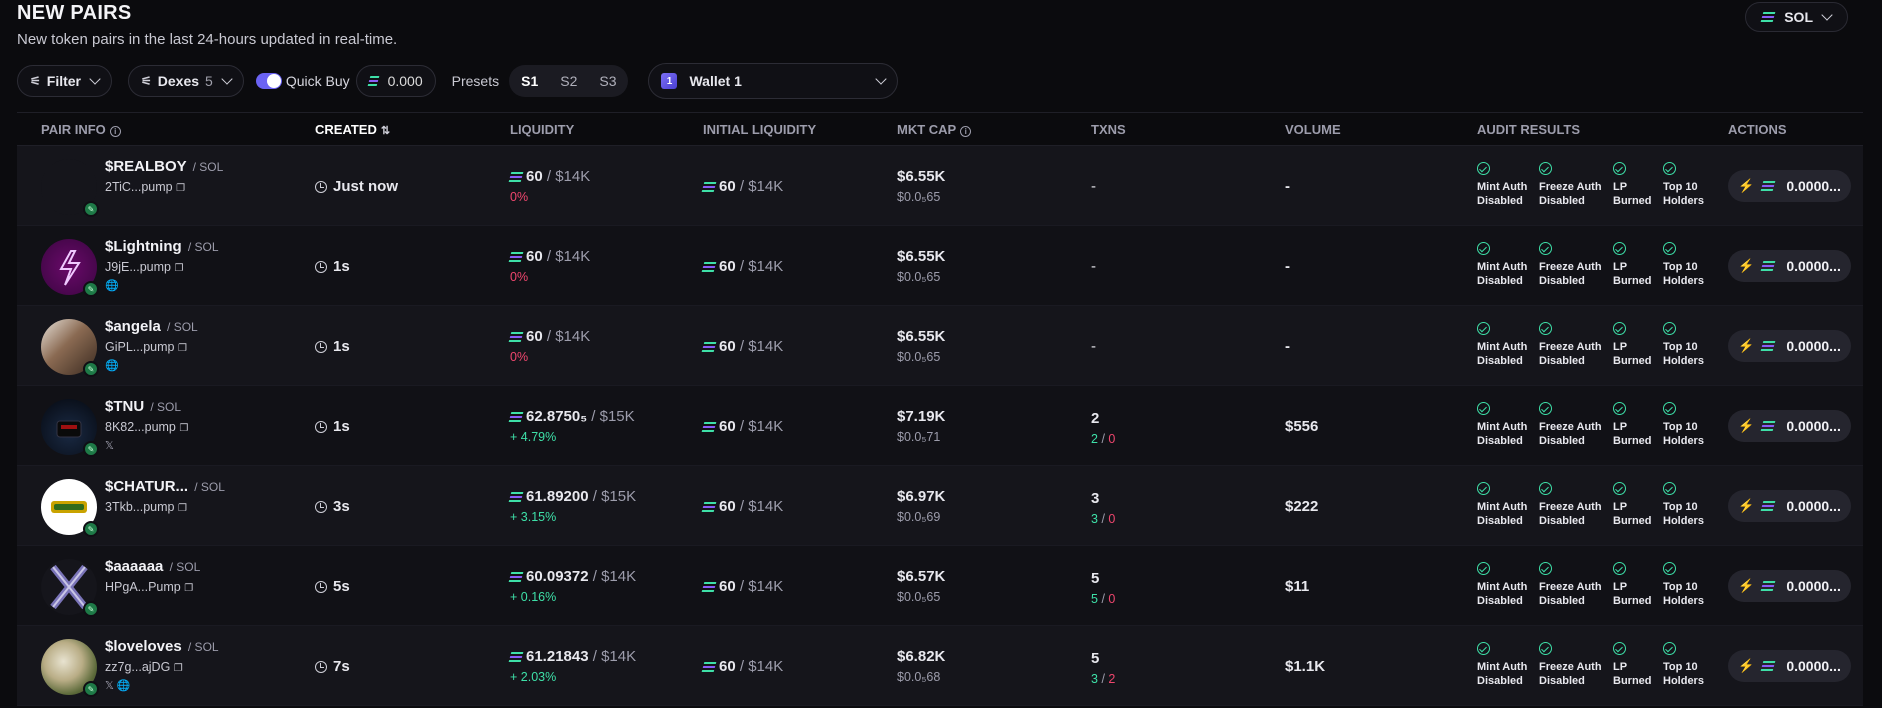 This screenshot has height=708, width=1882. I want to click on quick-buy-toggle-group: Quick Buy, so click(302, 81).